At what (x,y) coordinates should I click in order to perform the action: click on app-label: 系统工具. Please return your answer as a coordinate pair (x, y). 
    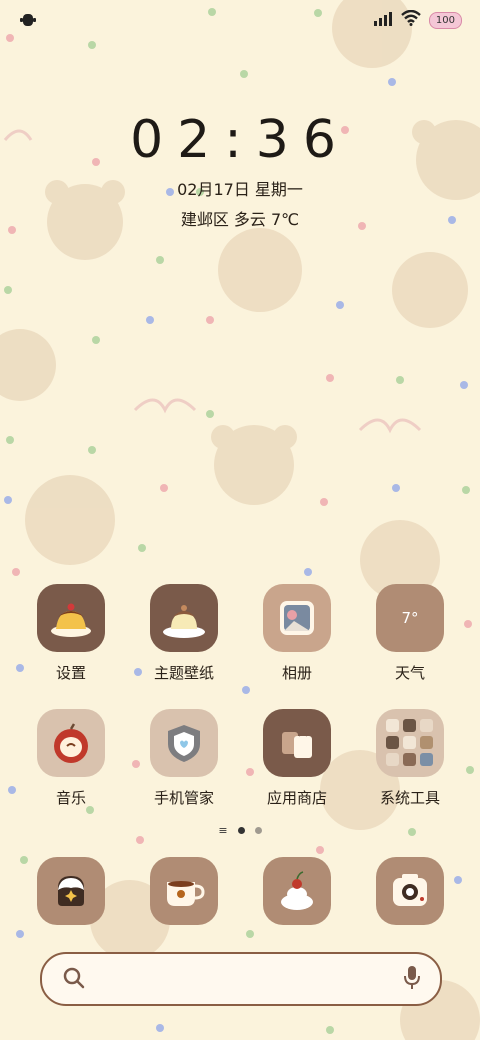
    Looking at the image, I should click on (409, 798).